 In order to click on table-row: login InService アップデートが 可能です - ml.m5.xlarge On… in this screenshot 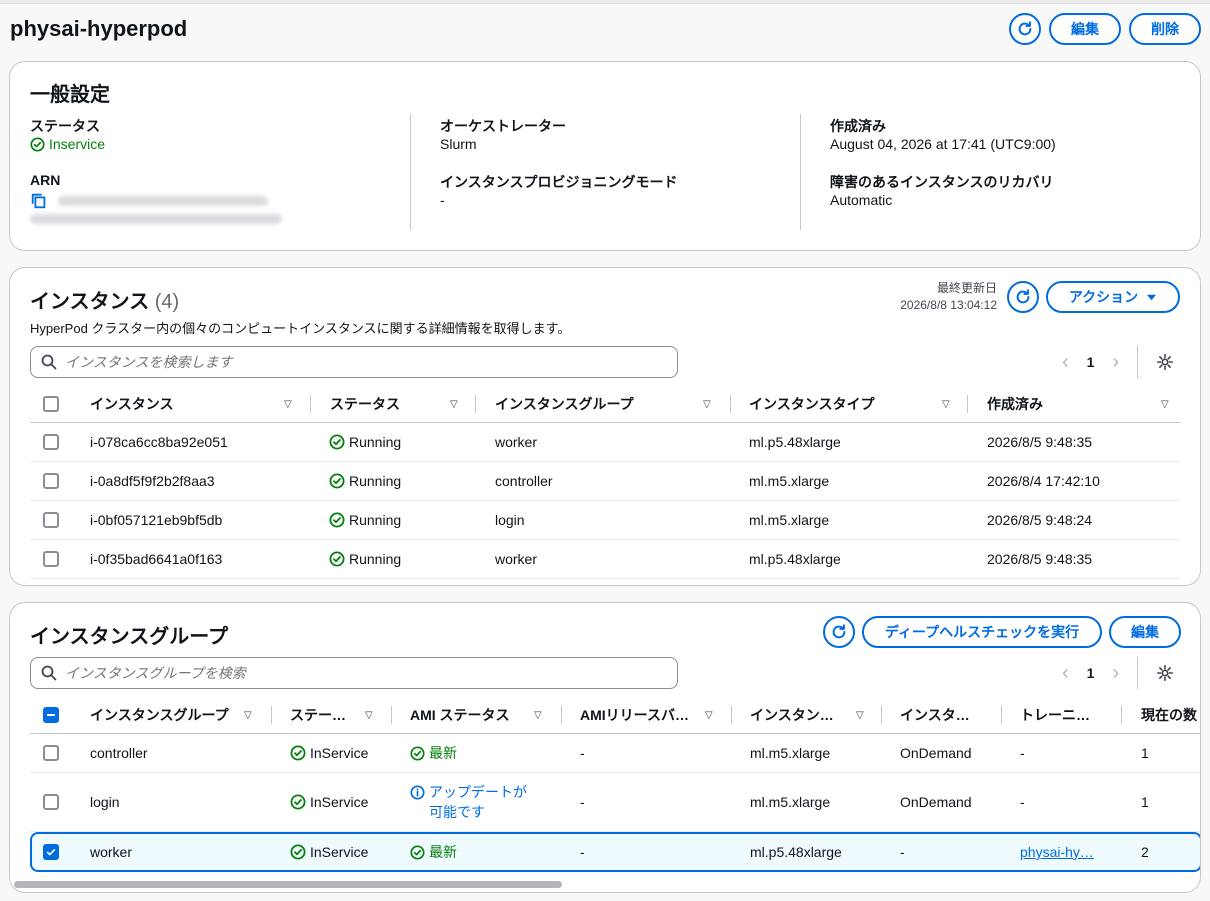, I will do `click(615, 802)`.